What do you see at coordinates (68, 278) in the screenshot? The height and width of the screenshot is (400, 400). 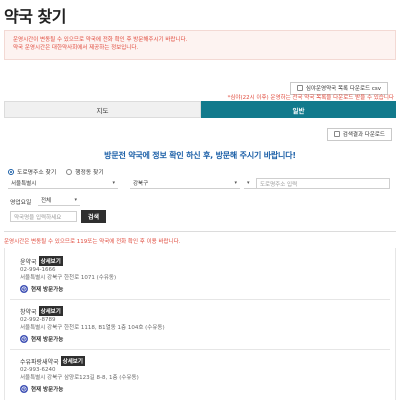 I see `pharmacy-address: 서울특별시 강북구 한천로 1071 (수유동)` at bounding box center [68, 278].